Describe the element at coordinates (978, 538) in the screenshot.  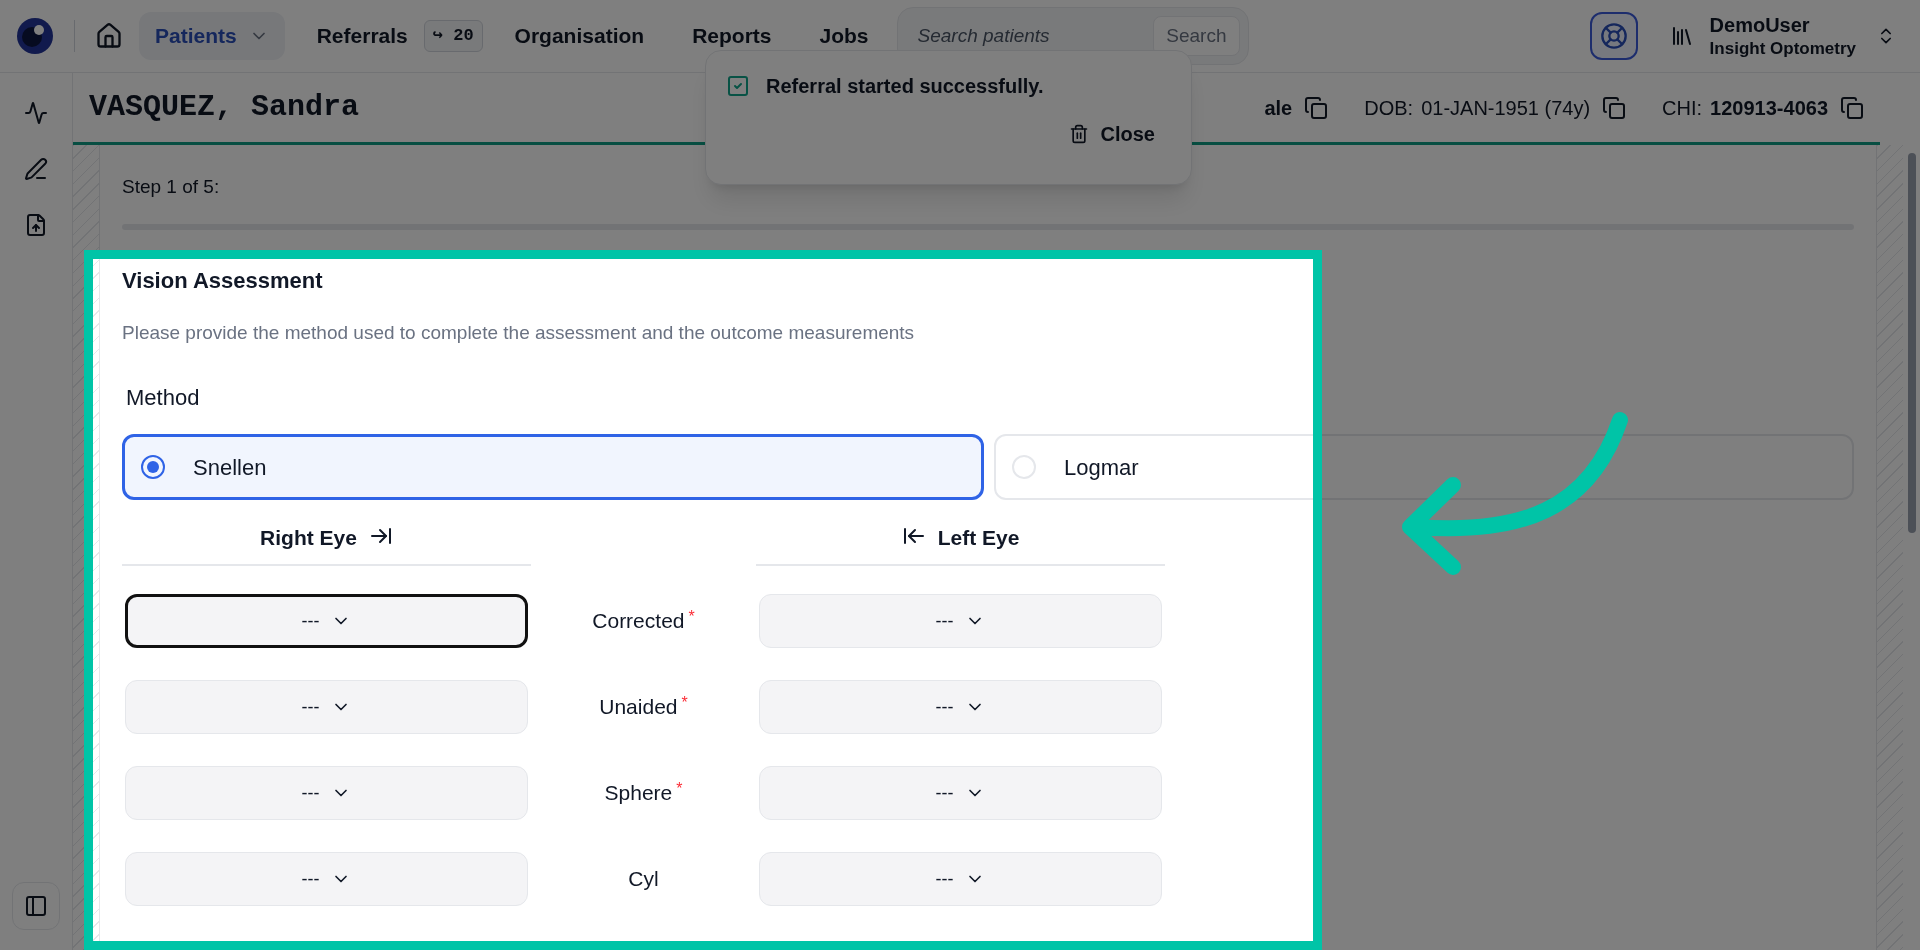
I see `column-heading: Left Eye` at that location.